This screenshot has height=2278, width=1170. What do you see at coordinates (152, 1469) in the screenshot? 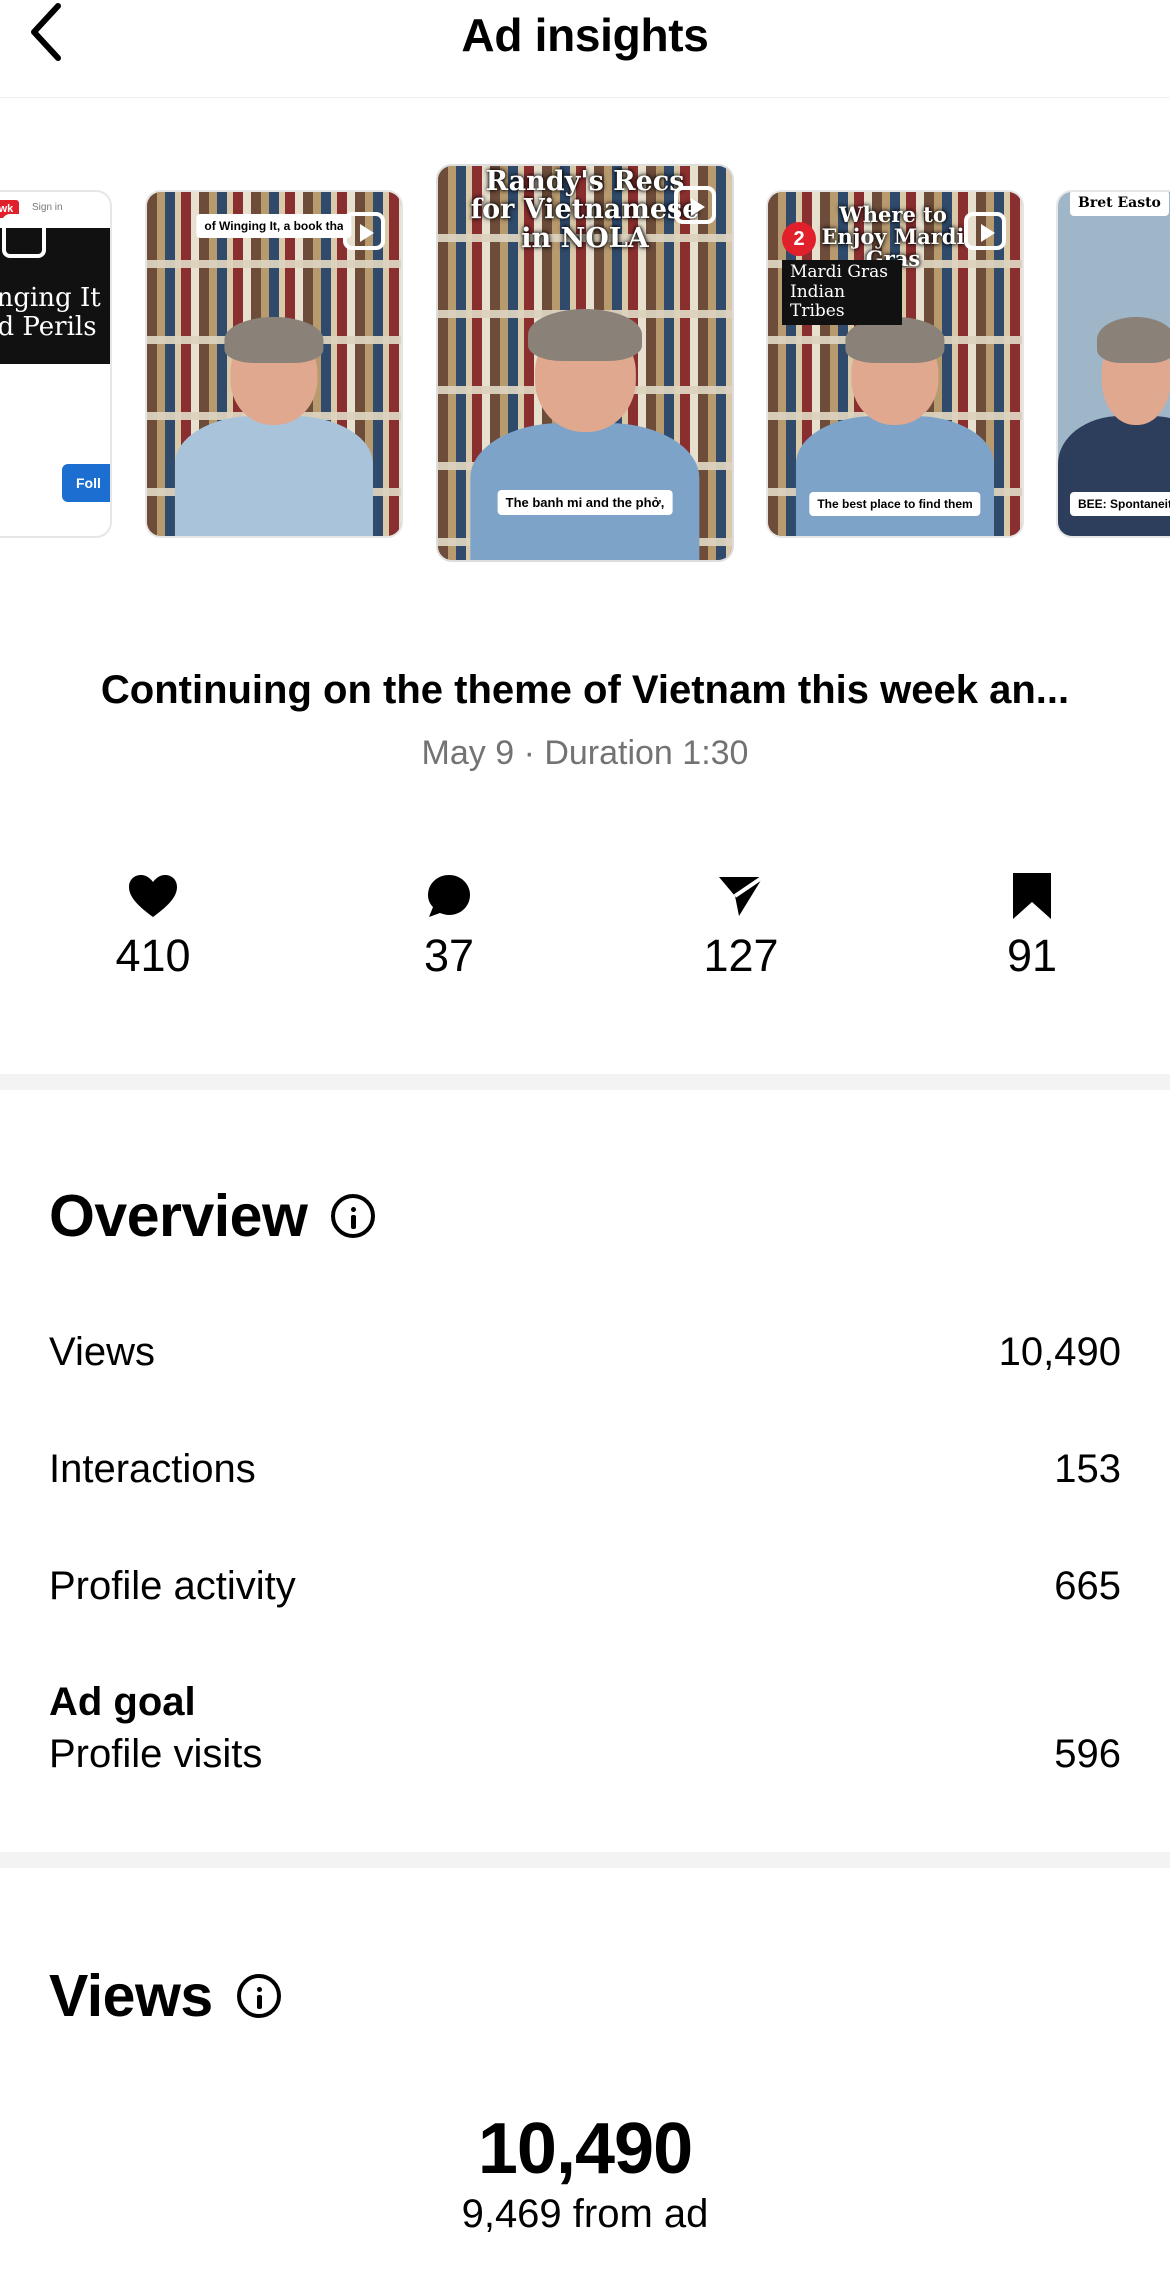
I see `row-label: Interactions` at bounding box center [152, 1469].